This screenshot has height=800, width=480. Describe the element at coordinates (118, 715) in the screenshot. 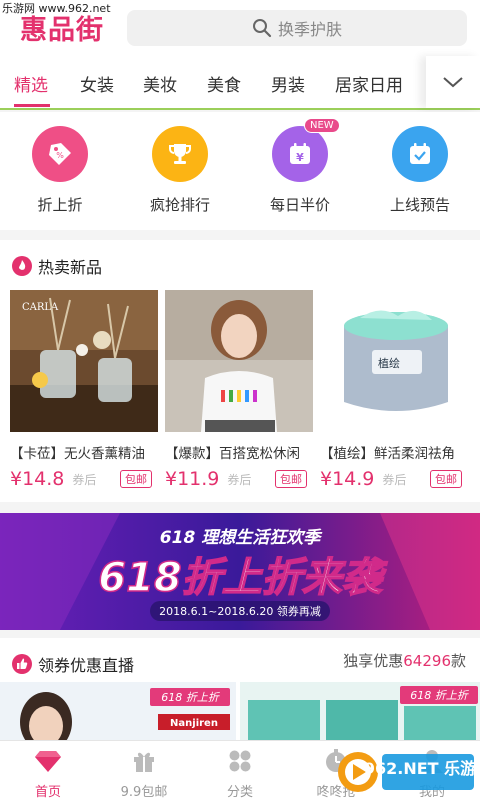

I see `coupon-item-image: 618 折上折 Nanjiren` at that location.